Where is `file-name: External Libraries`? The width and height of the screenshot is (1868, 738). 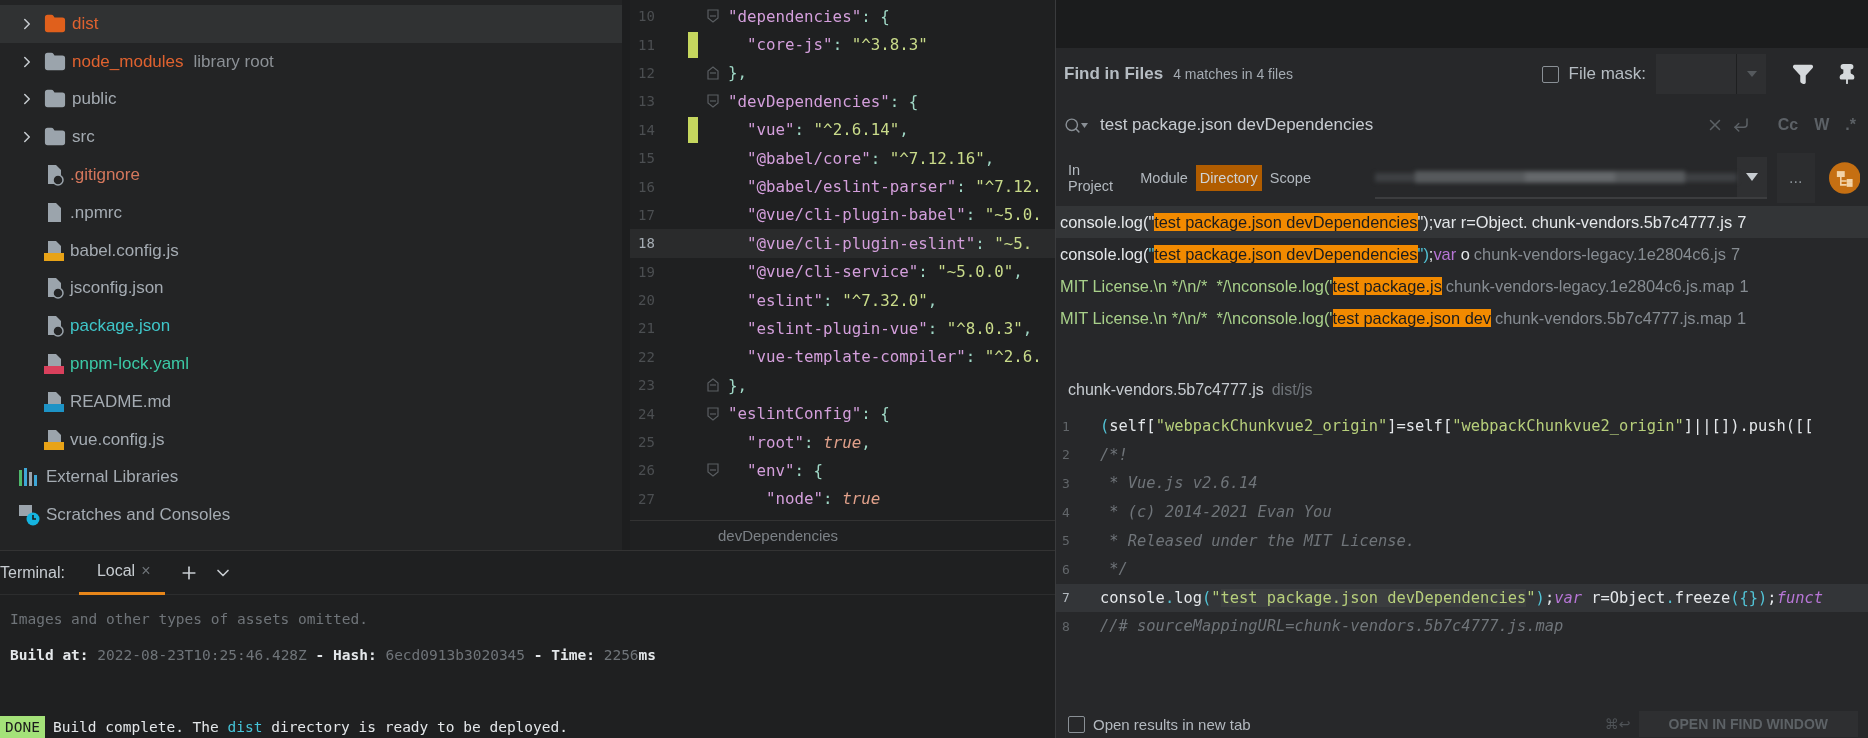
file-name: External Libraries is located at coordinates (112, 477).